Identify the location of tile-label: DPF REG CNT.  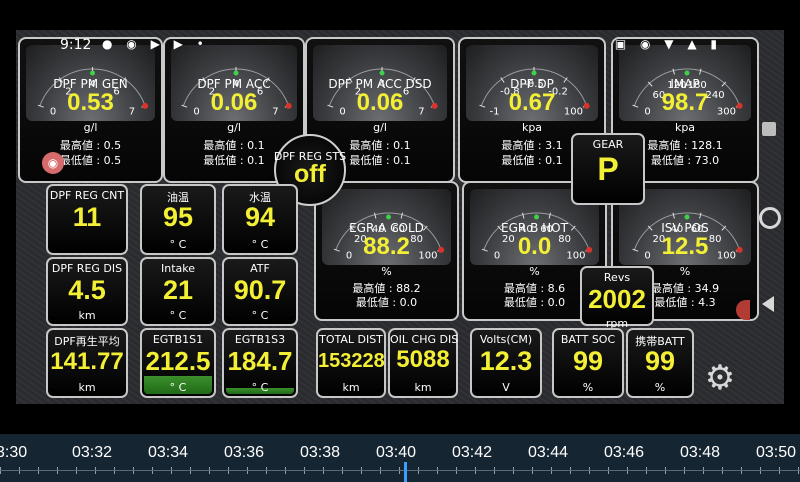
(87, 195).